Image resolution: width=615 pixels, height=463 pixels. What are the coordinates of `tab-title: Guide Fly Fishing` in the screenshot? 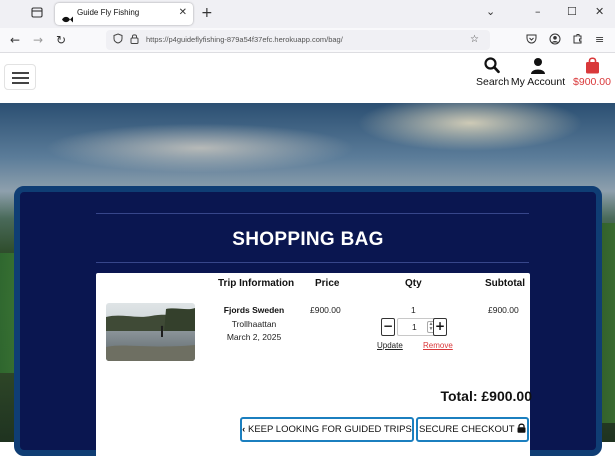 It's located at (108, 12).